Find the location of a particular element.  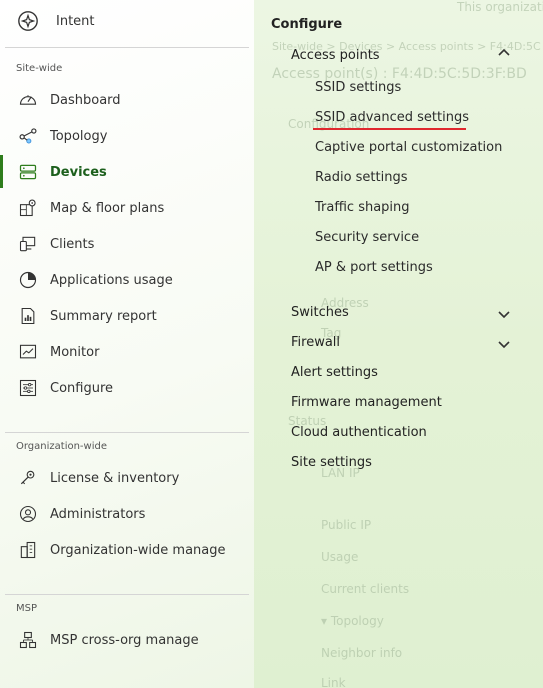

flyout-title: Configure is located at coordinates (307, 24).